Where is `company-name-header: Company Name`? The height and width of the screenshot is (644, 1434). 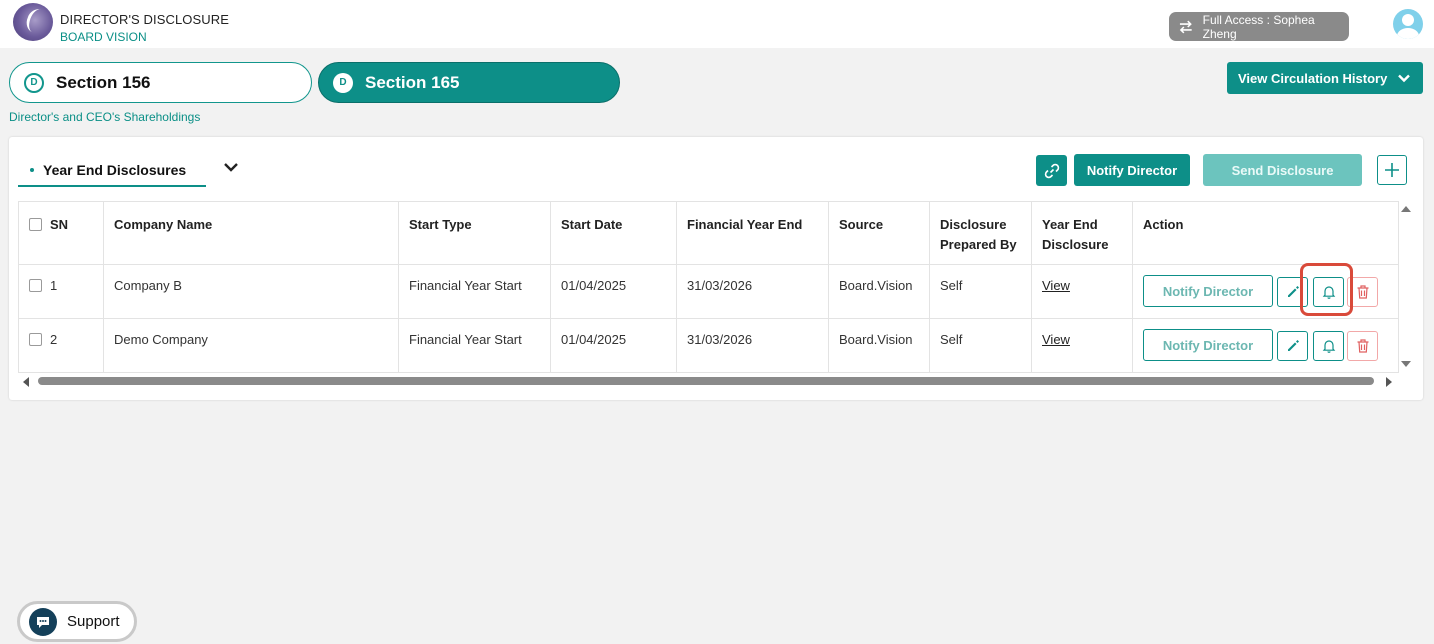
company-name-header: Company Name is located at coordinates (251, 233).